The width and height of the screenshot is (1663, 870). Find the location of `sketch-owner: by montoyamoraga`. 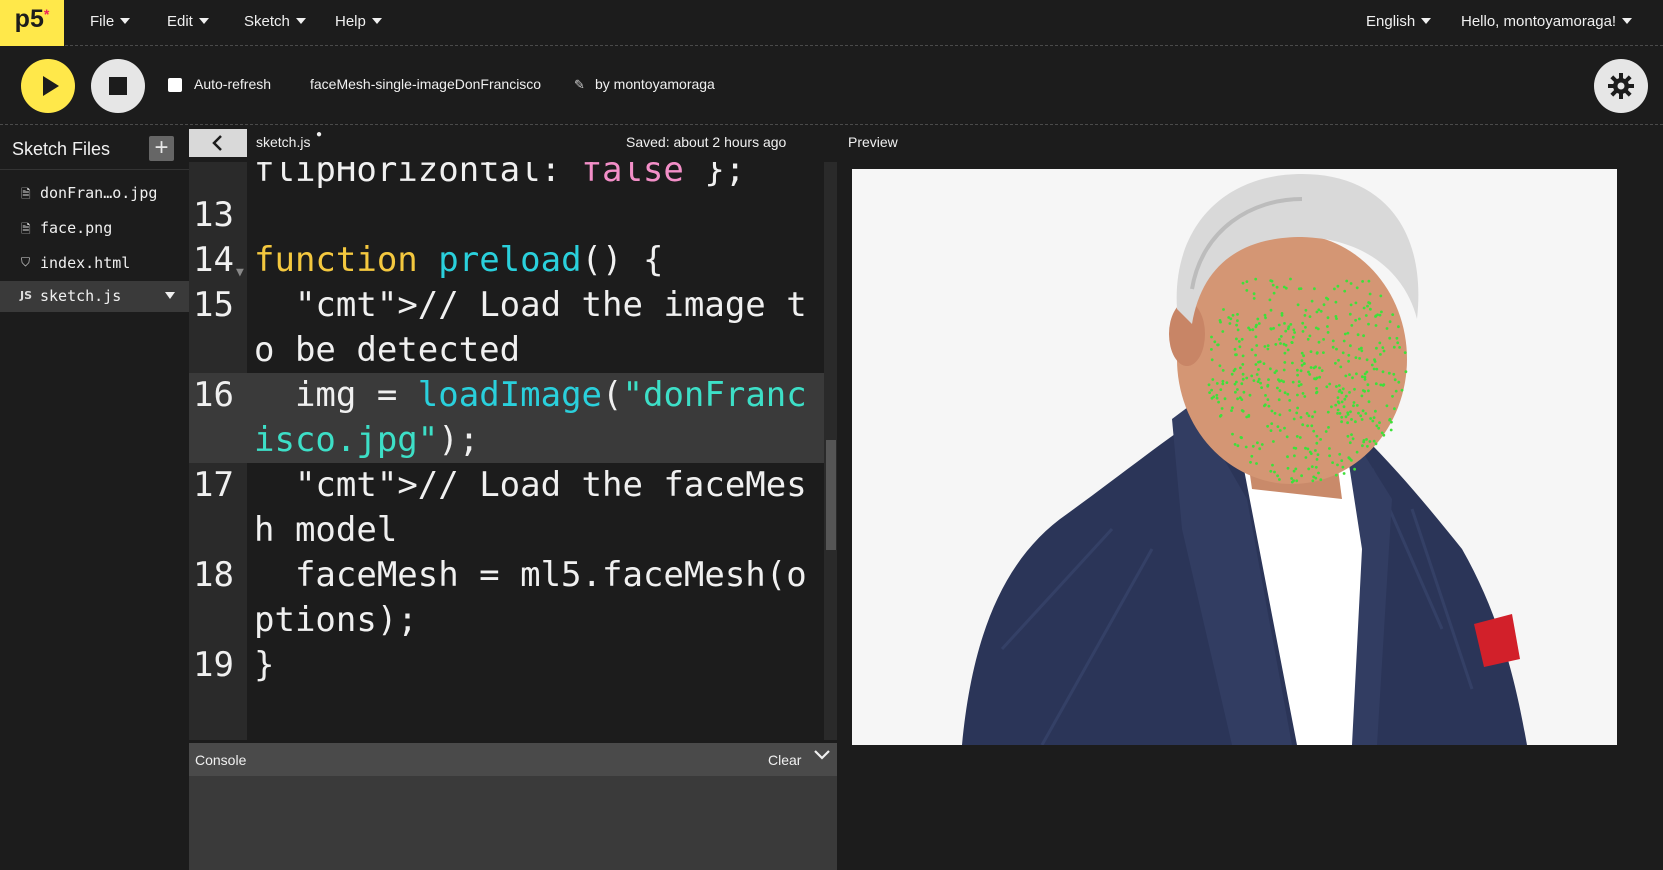

sketch-owner: by montoyamoraga is located at coordinates (655, 84).